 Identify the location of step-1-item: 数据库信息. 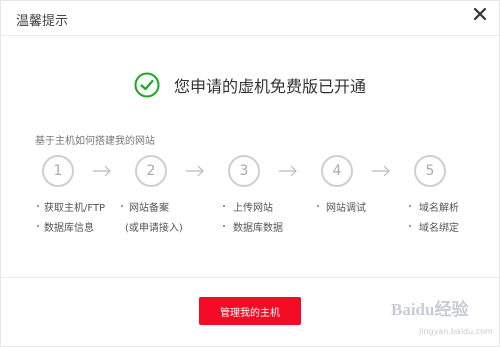
(69, 228).